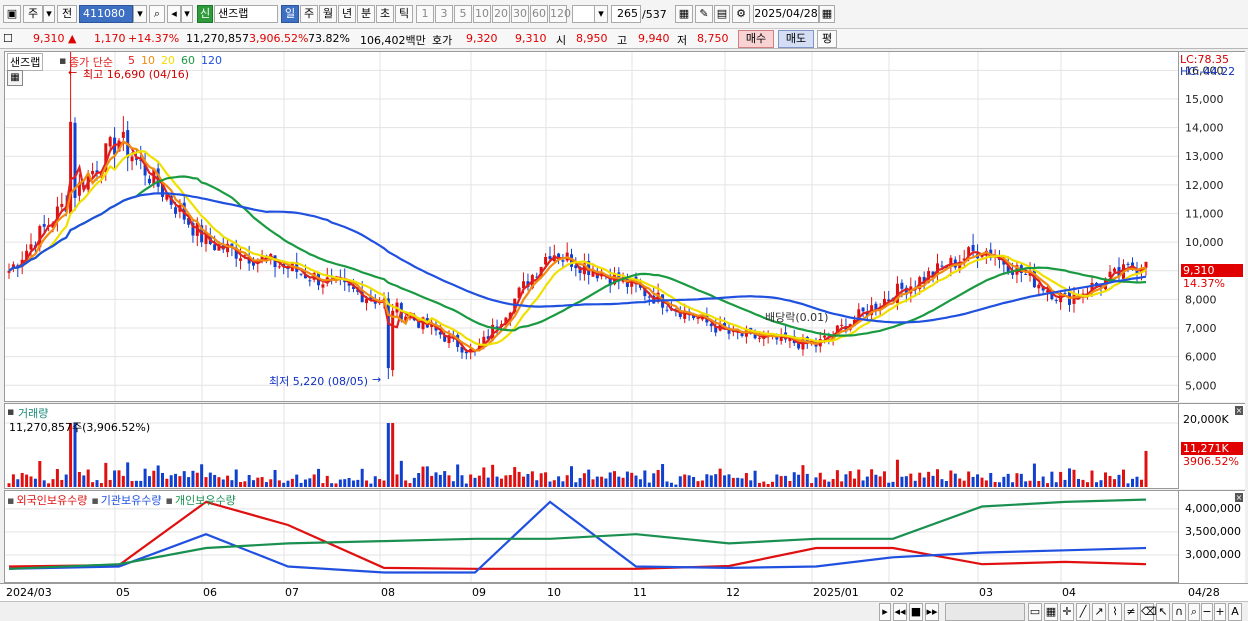 Image resolution: width=1248 pixels, height=621 pixels. I want to click on chart-menu-icon: ▣, so click(12, 14).